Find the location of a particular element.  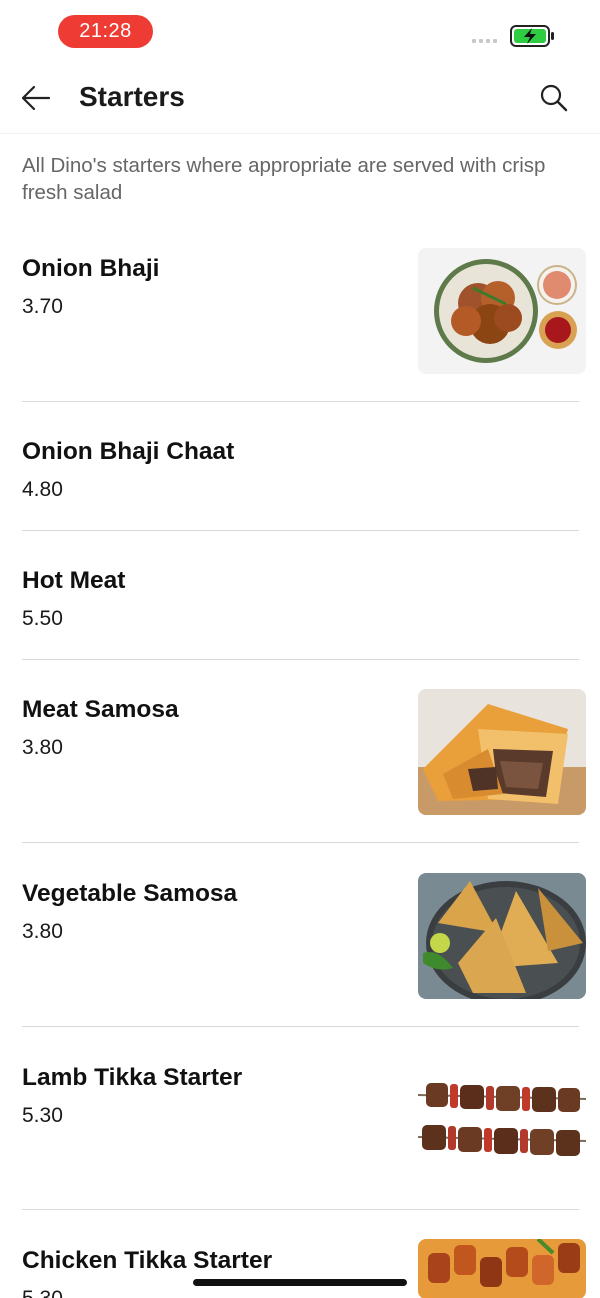

menu-item-name: Lamb Tikka Starter is located at coordinates (132, 1077).